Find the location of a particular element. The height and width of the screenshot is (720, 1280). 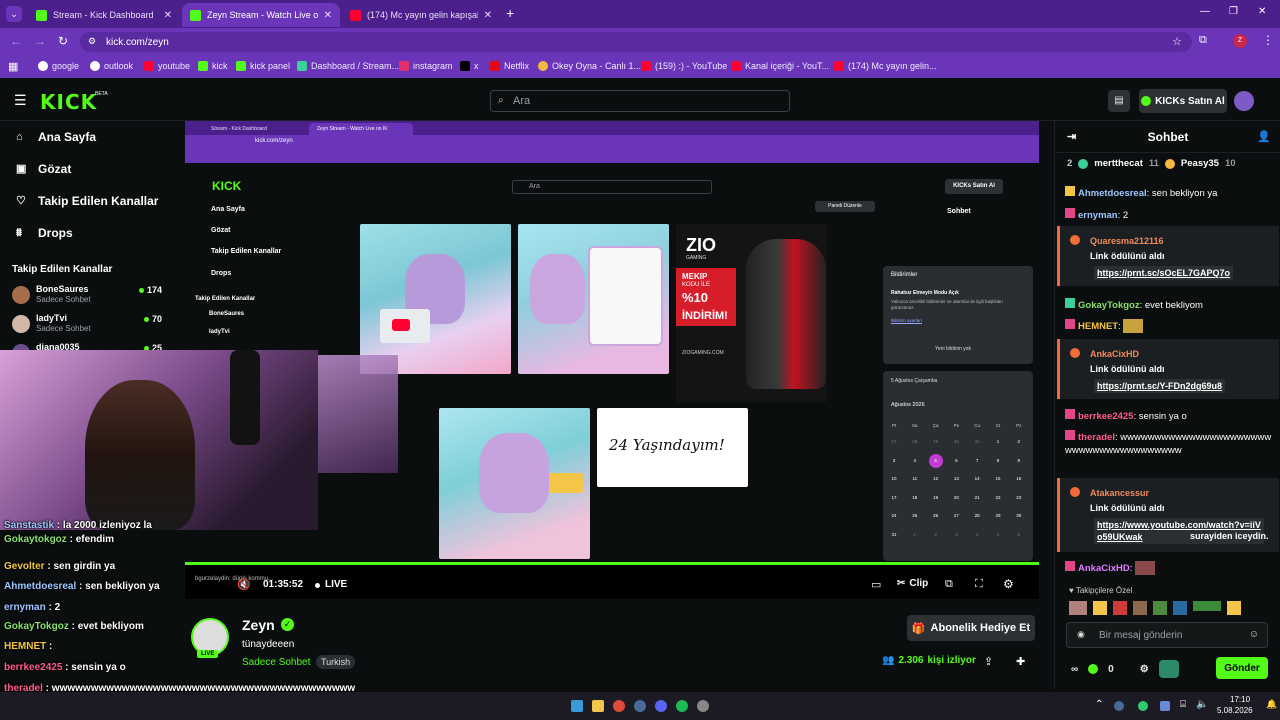

clock-time: 17:10 is located at coordinates (1240, 699).